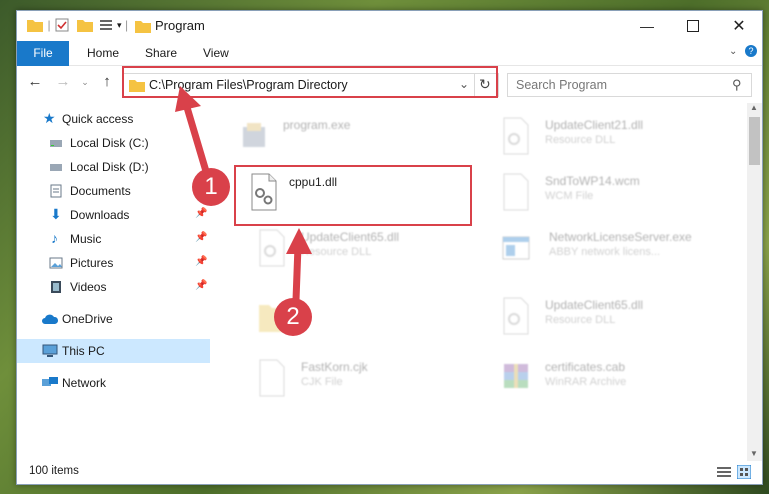 This screenshot has height=494, width=769. I want to click on arrow-to-file, so click(299, 266).